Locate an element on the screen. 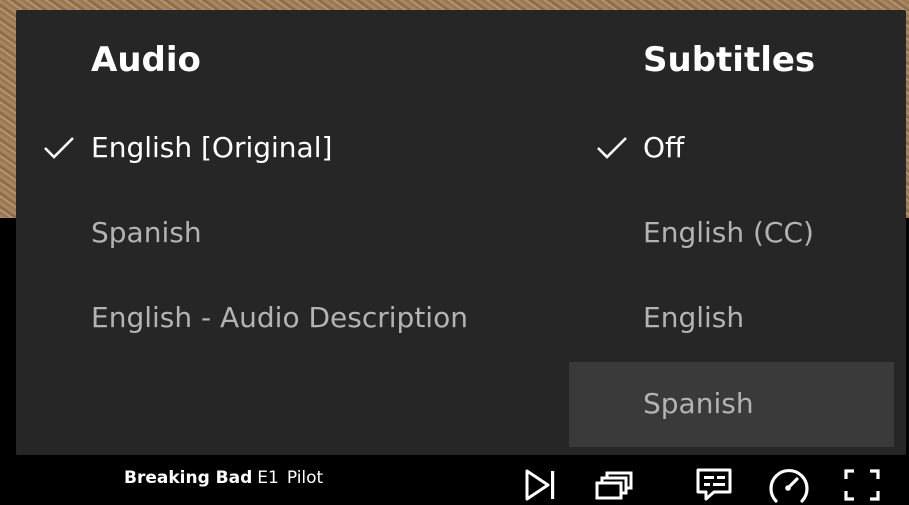  playback-speed-button is located at coordinates (789, 485).